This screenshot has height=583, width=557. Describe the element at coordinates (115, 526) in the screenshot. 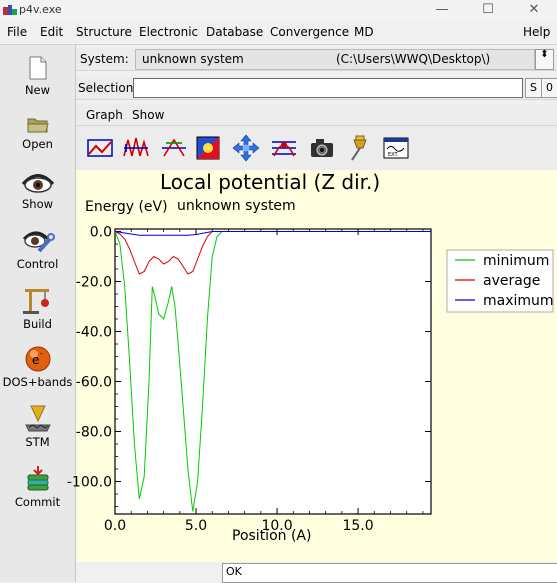

I see `x-tick-label: 0.0` at that location.